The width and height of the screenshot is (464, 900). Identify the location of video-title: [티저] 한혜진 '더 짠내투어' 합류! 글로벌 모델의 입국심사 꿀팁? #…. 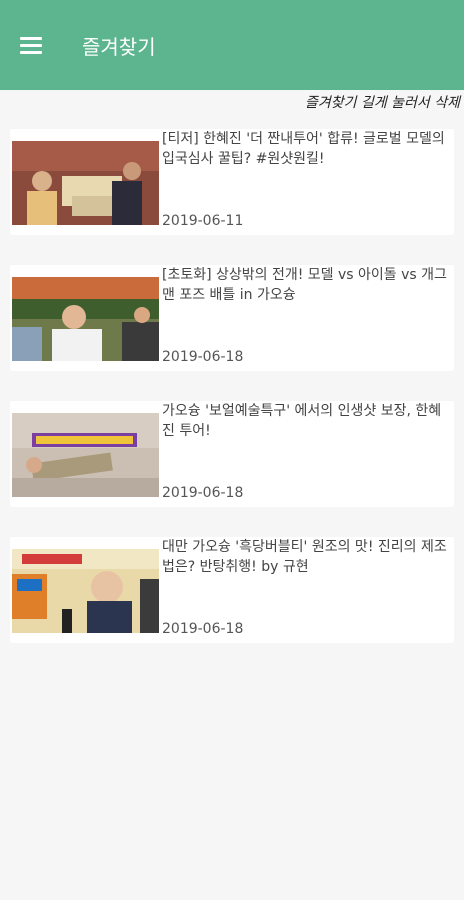
(303, 149).